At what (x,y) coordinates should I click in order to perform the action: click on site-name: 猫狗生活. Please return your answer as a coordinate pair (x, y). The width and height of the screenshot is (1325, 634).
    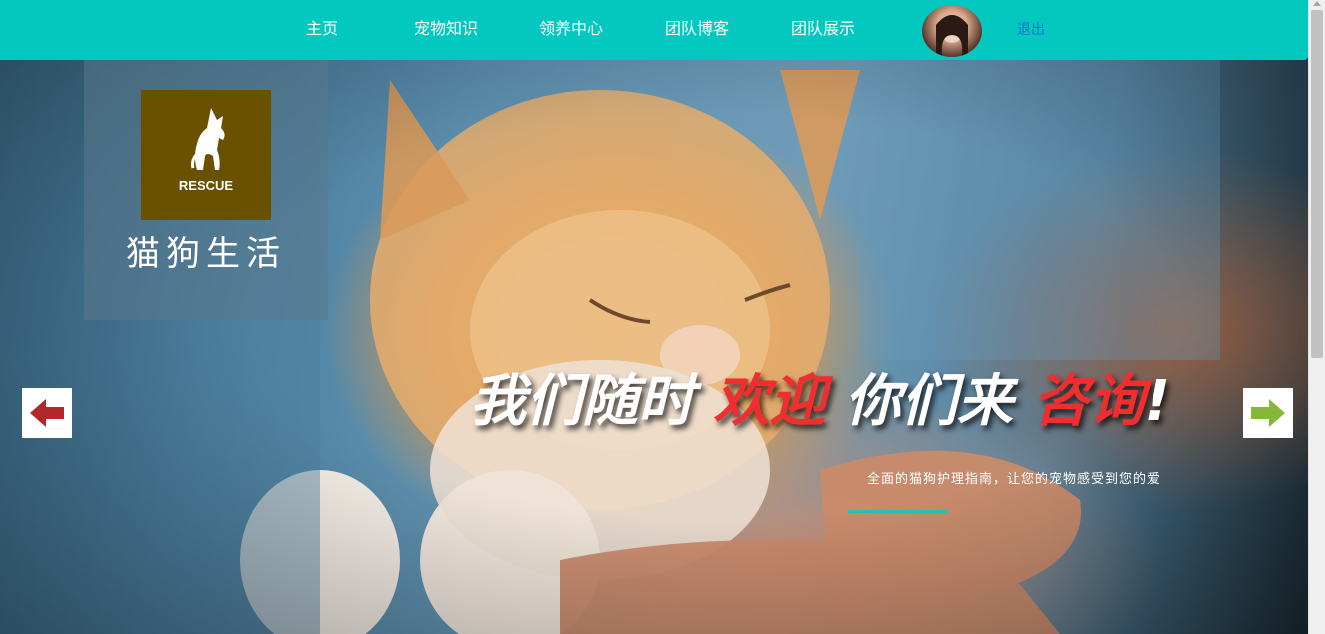
    Looking at the image, I should click on (206, 254).